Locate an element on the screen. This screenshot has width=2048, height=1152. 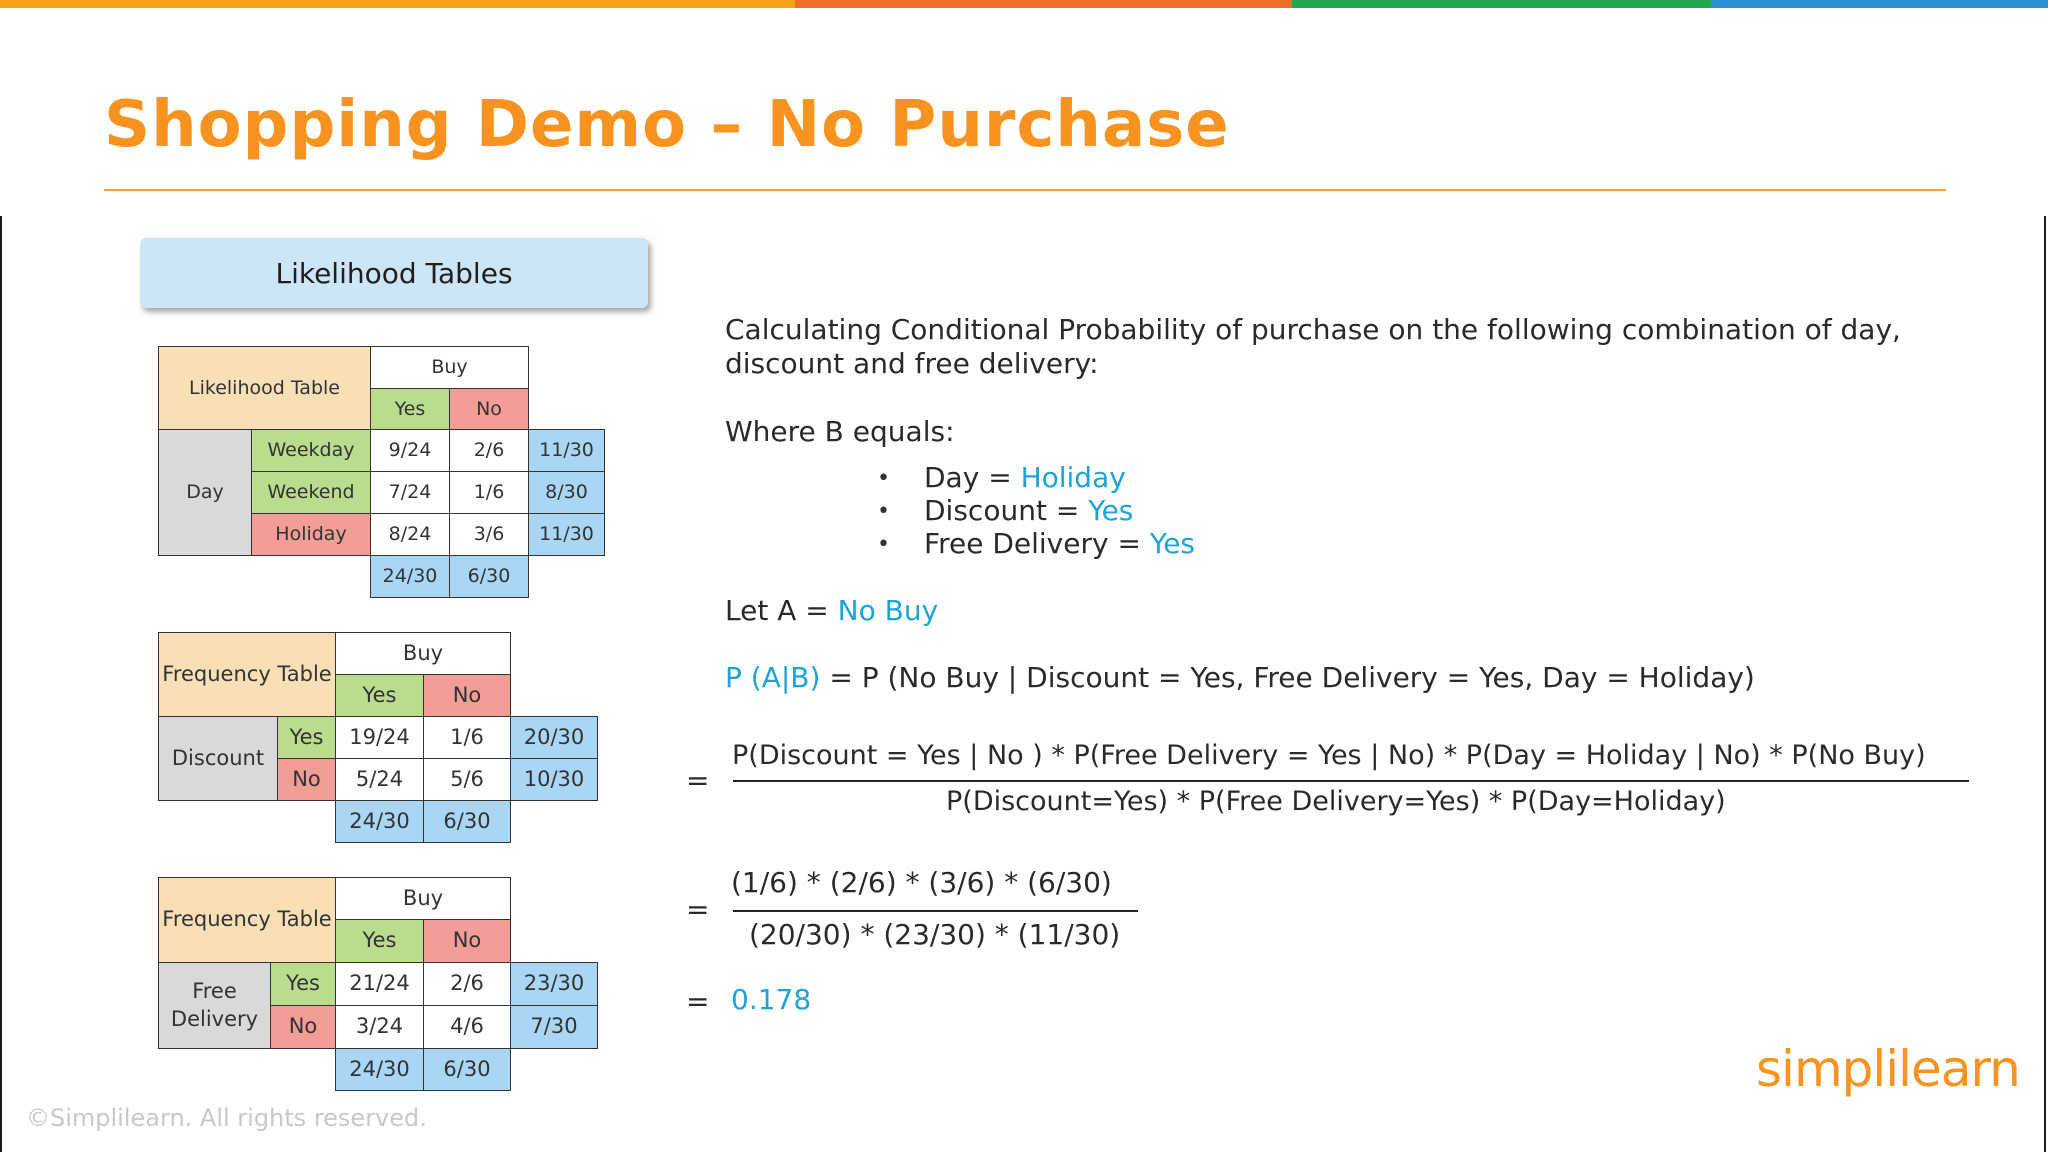
numeric-denominator: (20/30) * (23/30) * (11/30) is located at coordinates (935, 934).